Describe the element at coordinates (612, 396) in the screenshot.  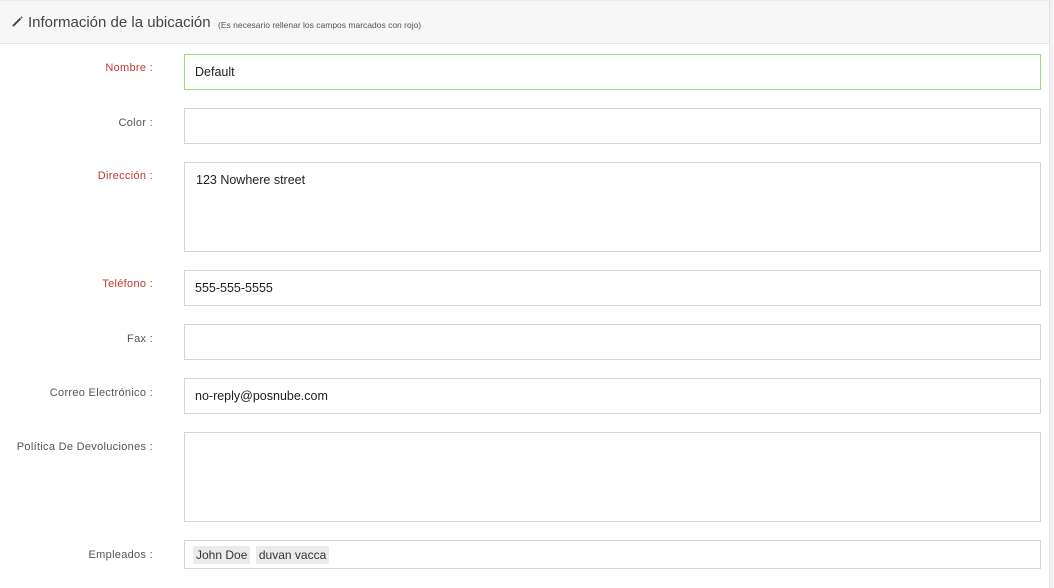
I see `correo-input: no-reply@posnube.com` at that location.